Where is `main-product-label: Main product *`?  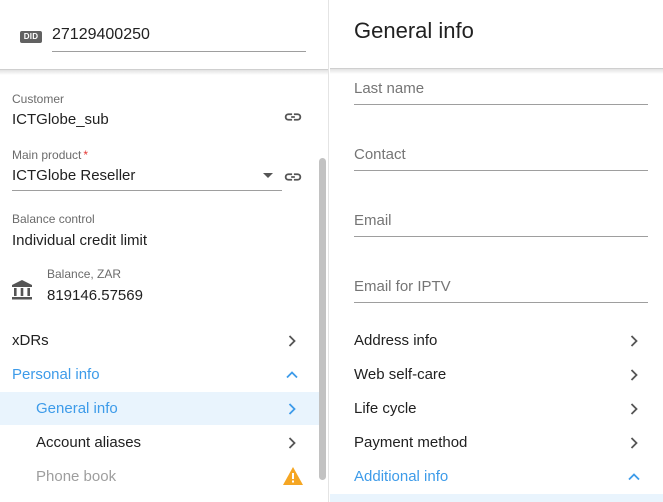
main-product-label: Main product * is located at coordinates (50, 155).